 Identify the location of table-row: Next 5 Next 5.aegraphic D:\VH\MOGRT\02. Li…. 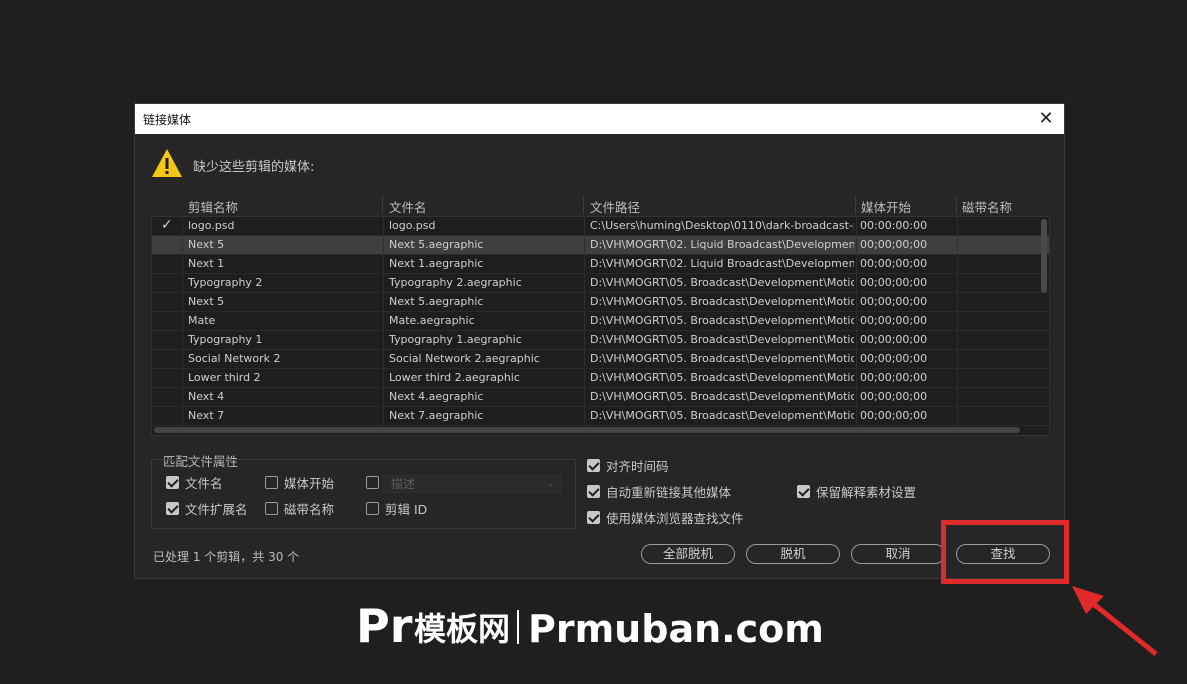
(600, 245).